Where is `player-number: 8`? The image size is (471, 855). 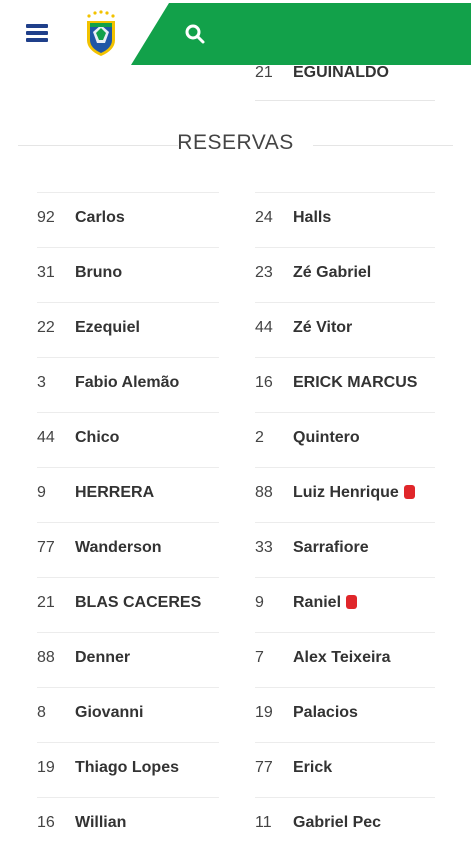
player-number: 8 is located at coordinates (41, 712).